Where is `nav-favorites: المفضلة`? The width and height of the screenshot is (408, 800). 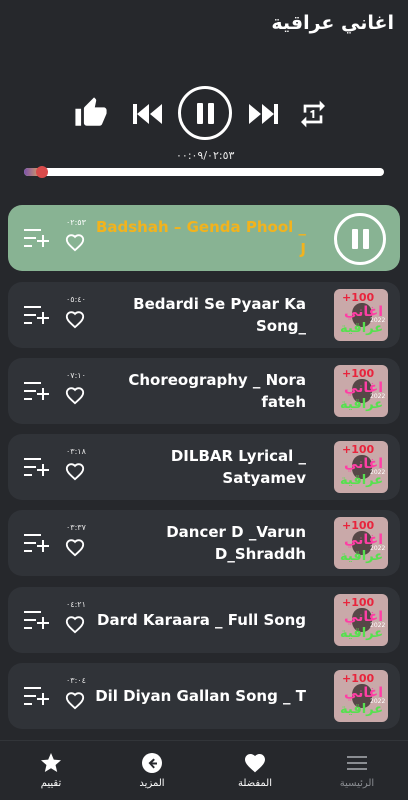
nav-favorites: المفضلة is located at coordinates (255, 770).